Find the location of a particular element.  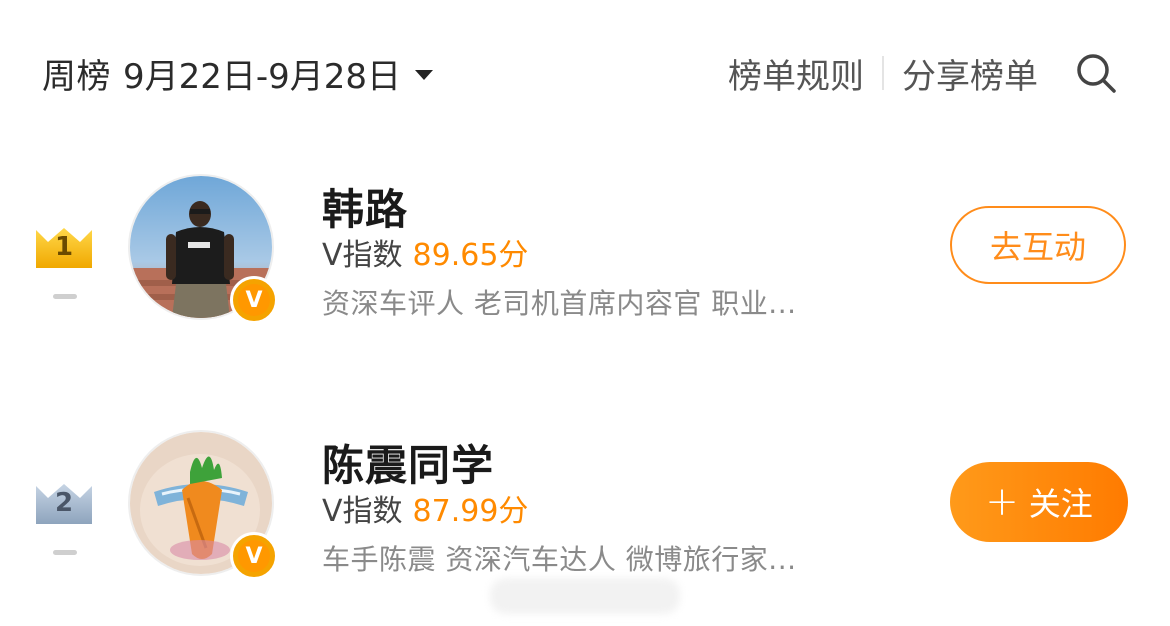

plus-icon: + is located at coordinates (1002, 502).